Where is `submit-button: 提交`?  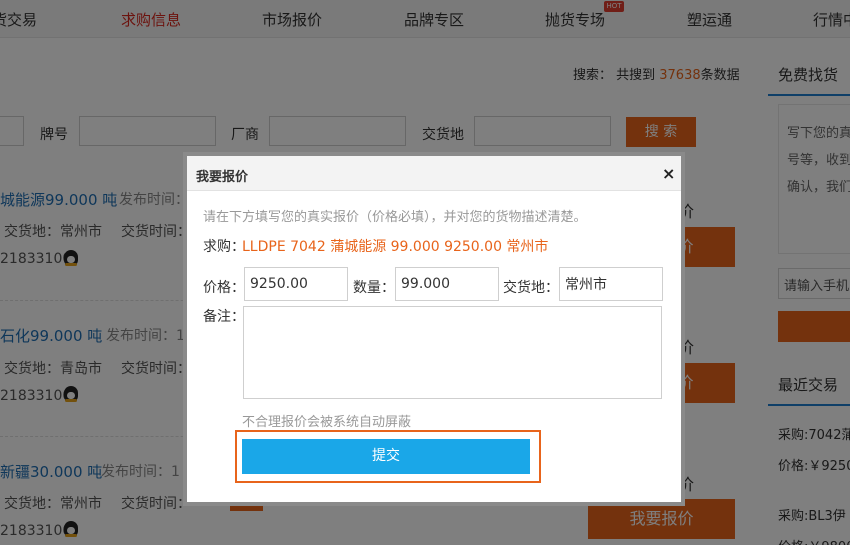
submit-button: 提交 is located at coordinates (386, 456).